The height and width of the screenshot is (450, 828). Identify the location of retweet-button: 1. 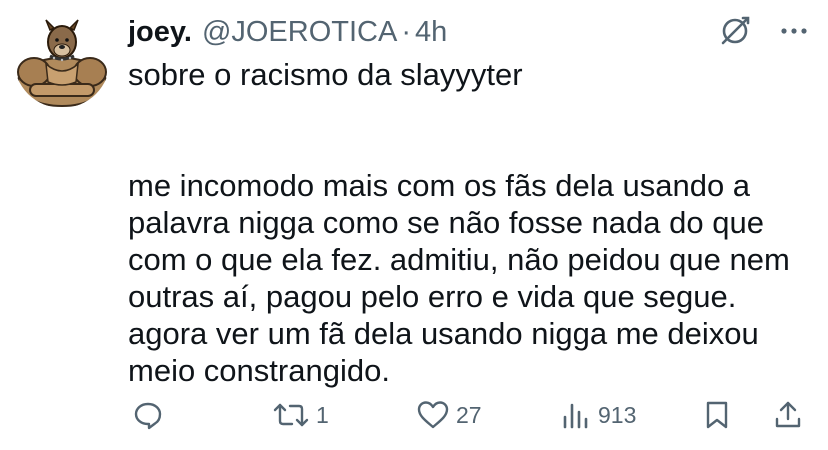
(300, 415).